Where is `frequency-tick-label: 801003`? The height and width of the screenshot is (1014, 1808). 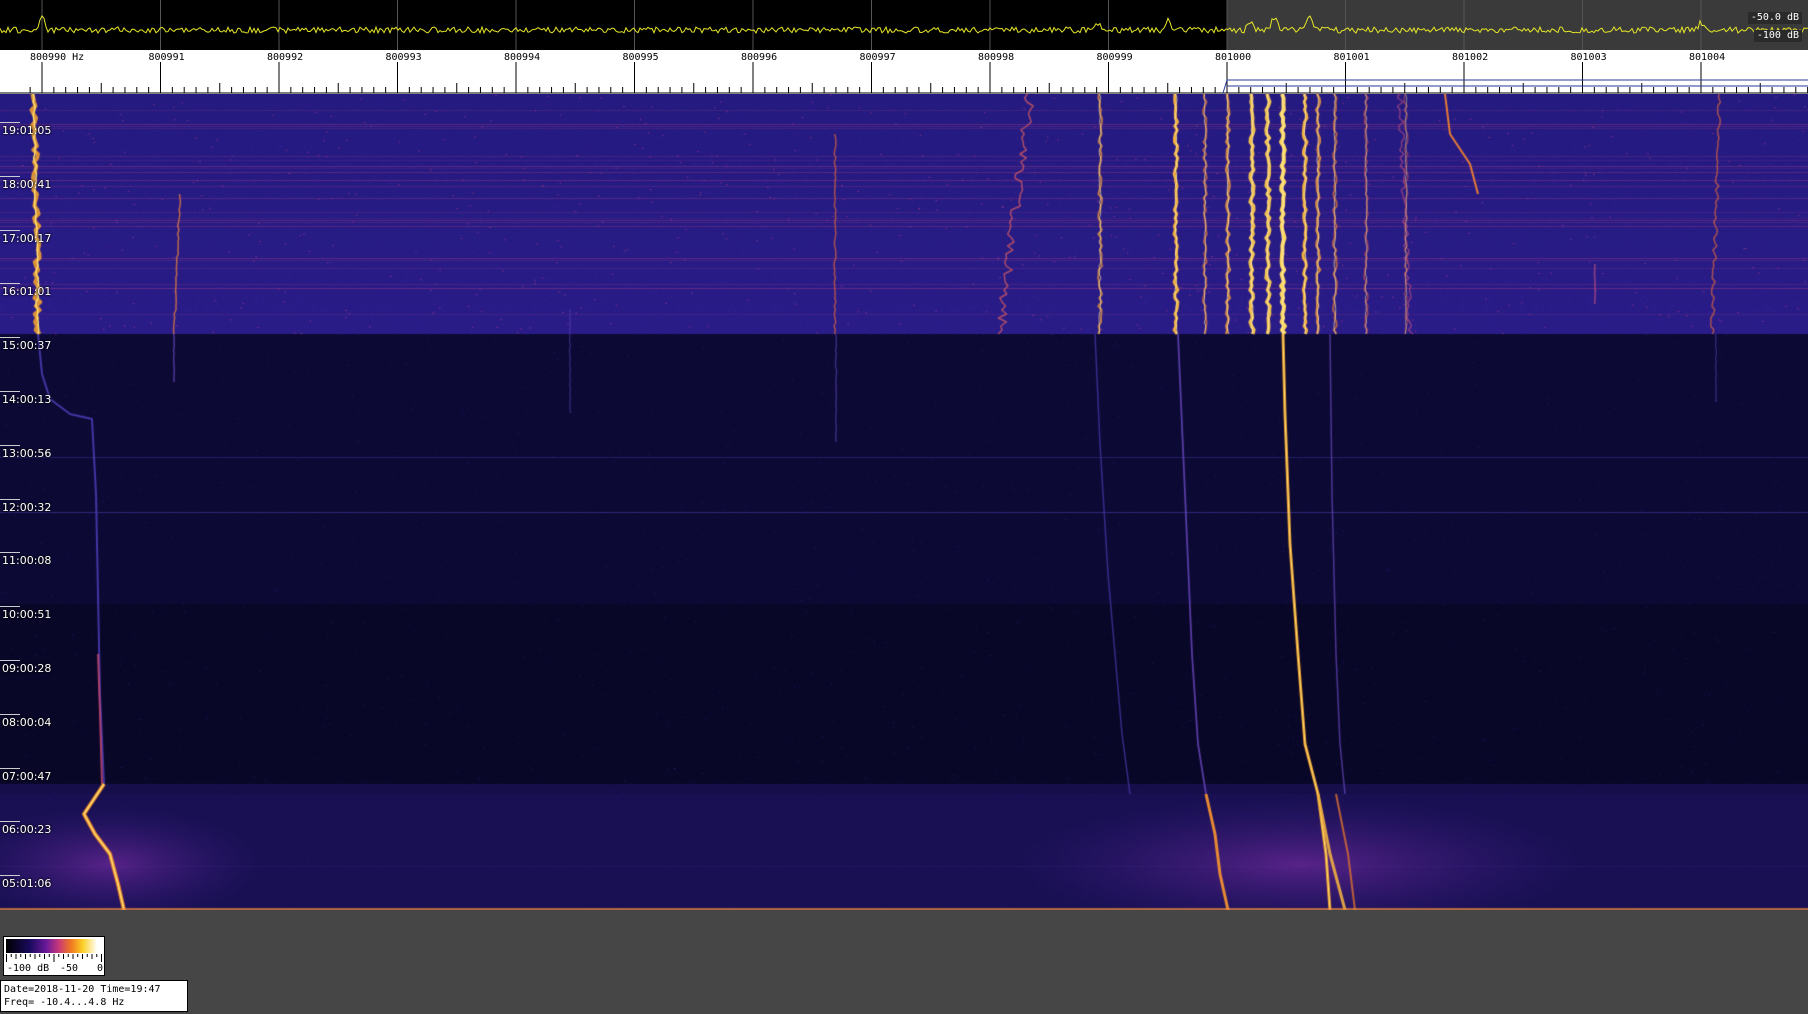
frequency-tick-label: 801003 is located at coordinates (1589, 57).